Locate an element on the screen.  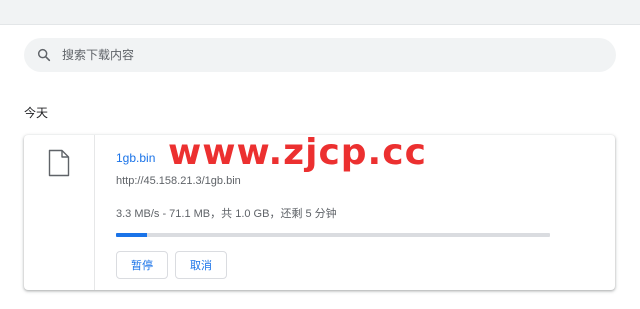
toolbar-background is located at coordinates (320, 12).